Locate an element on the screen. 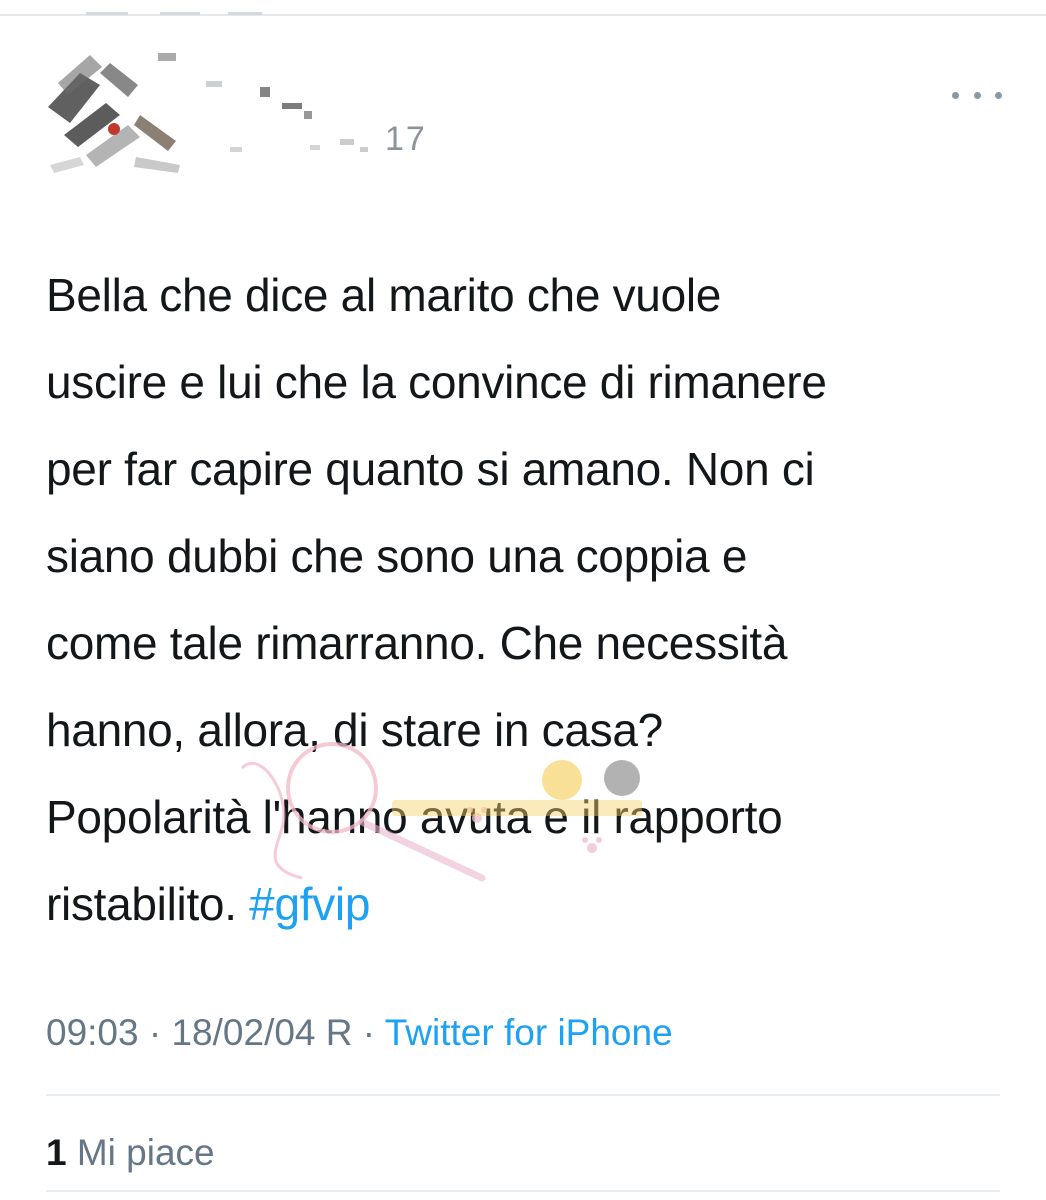 The image size is (1046, 1200). tweet-line: siano dubbi che sono una coppia e is located at coordinates (397, 556).